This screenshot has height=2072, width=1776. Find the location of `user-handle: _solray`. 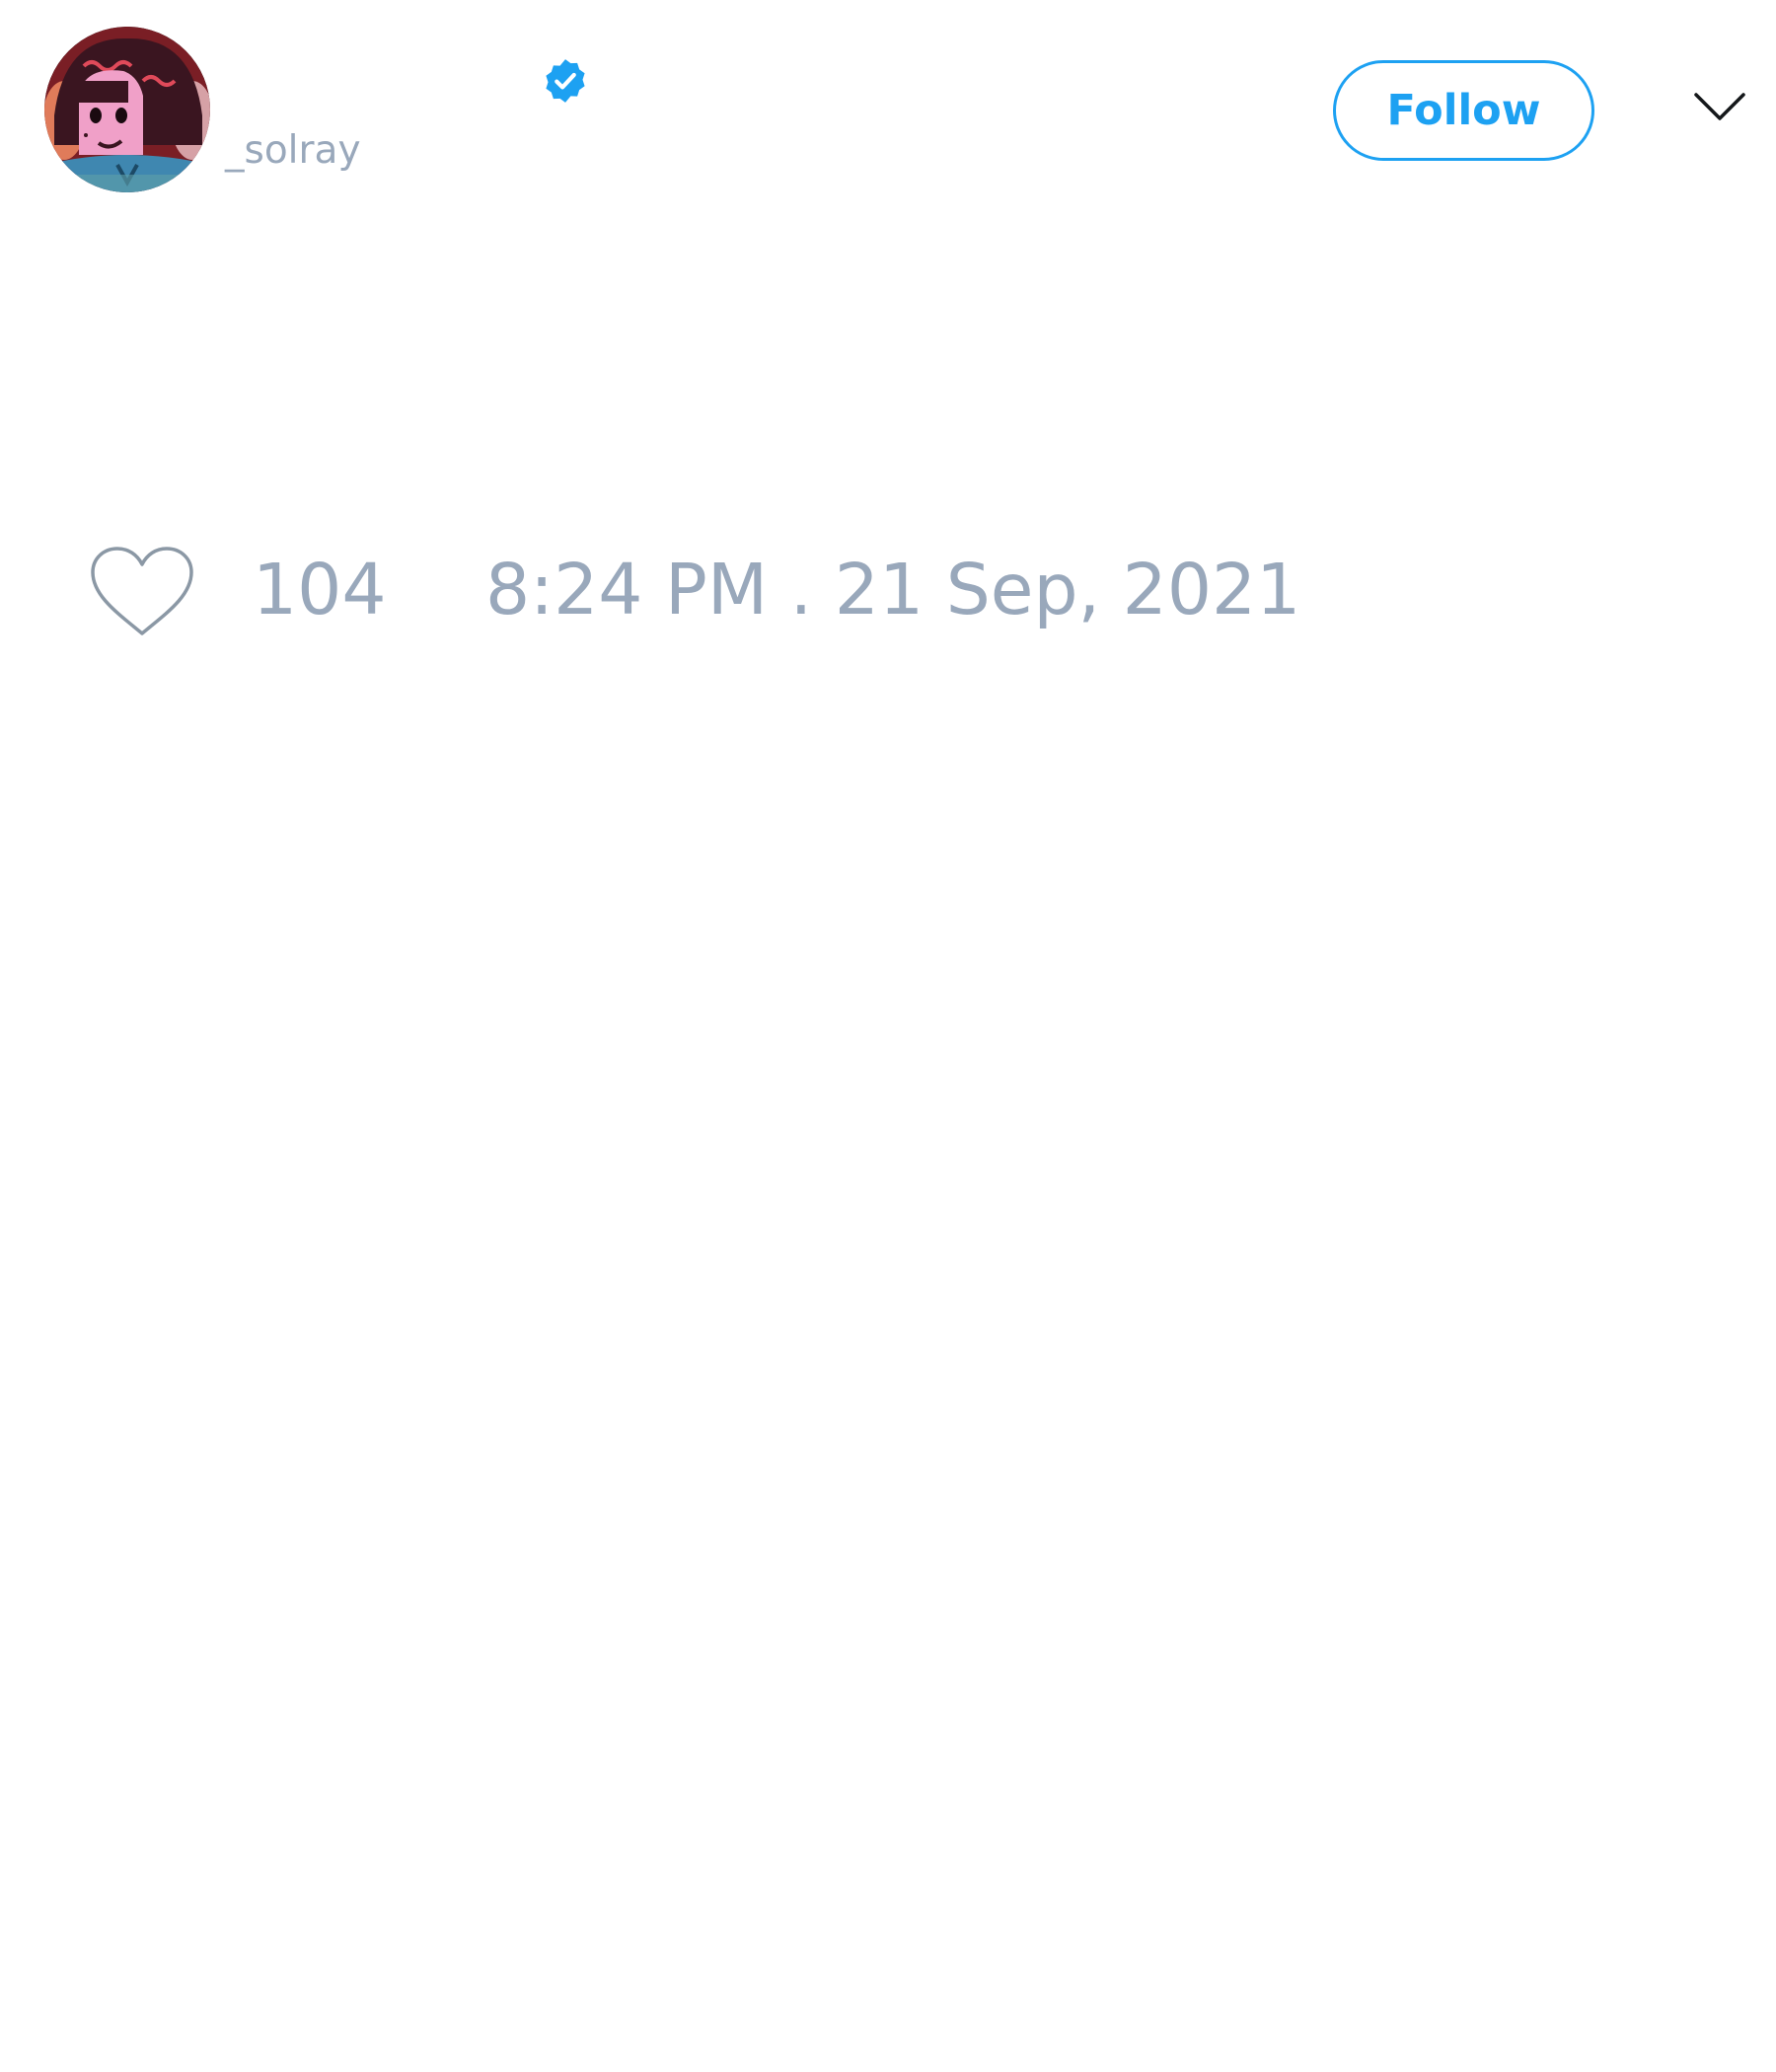

user-handle: _solray is located at coordinates (293, 151).